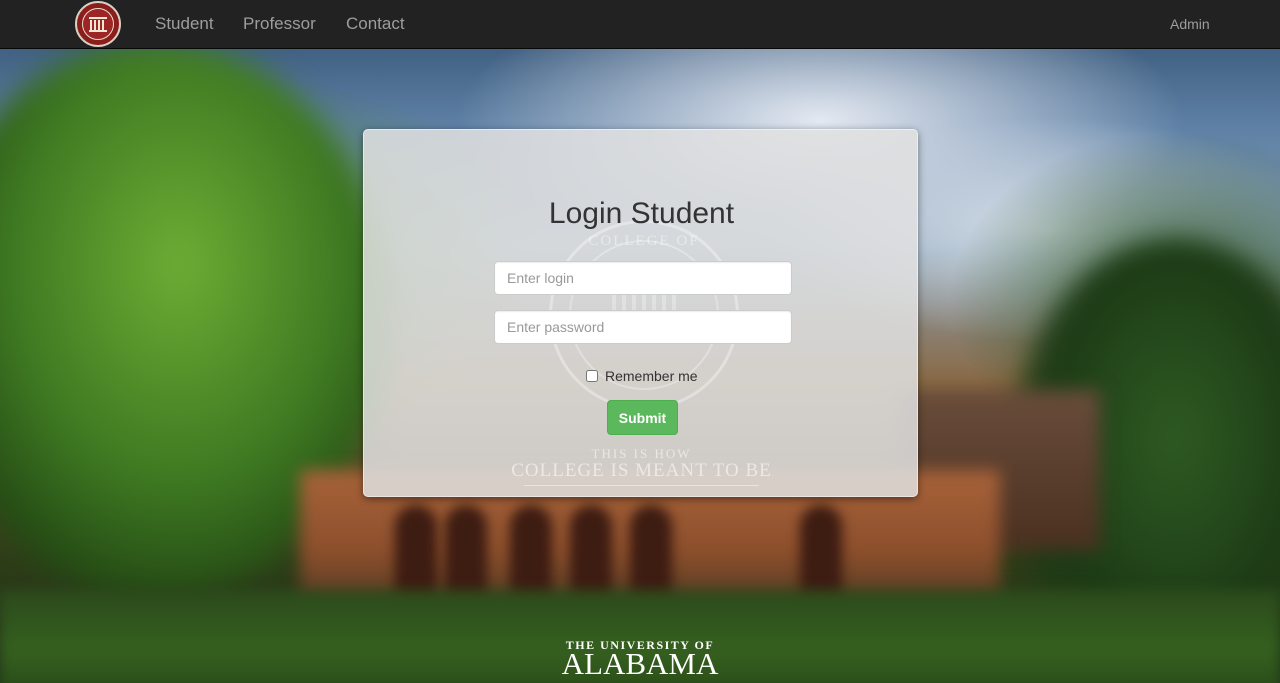 Image resolution: width=1280 pixels, height=683 pixels. I want to click on remember-me-checkbox, so click(592, 376).